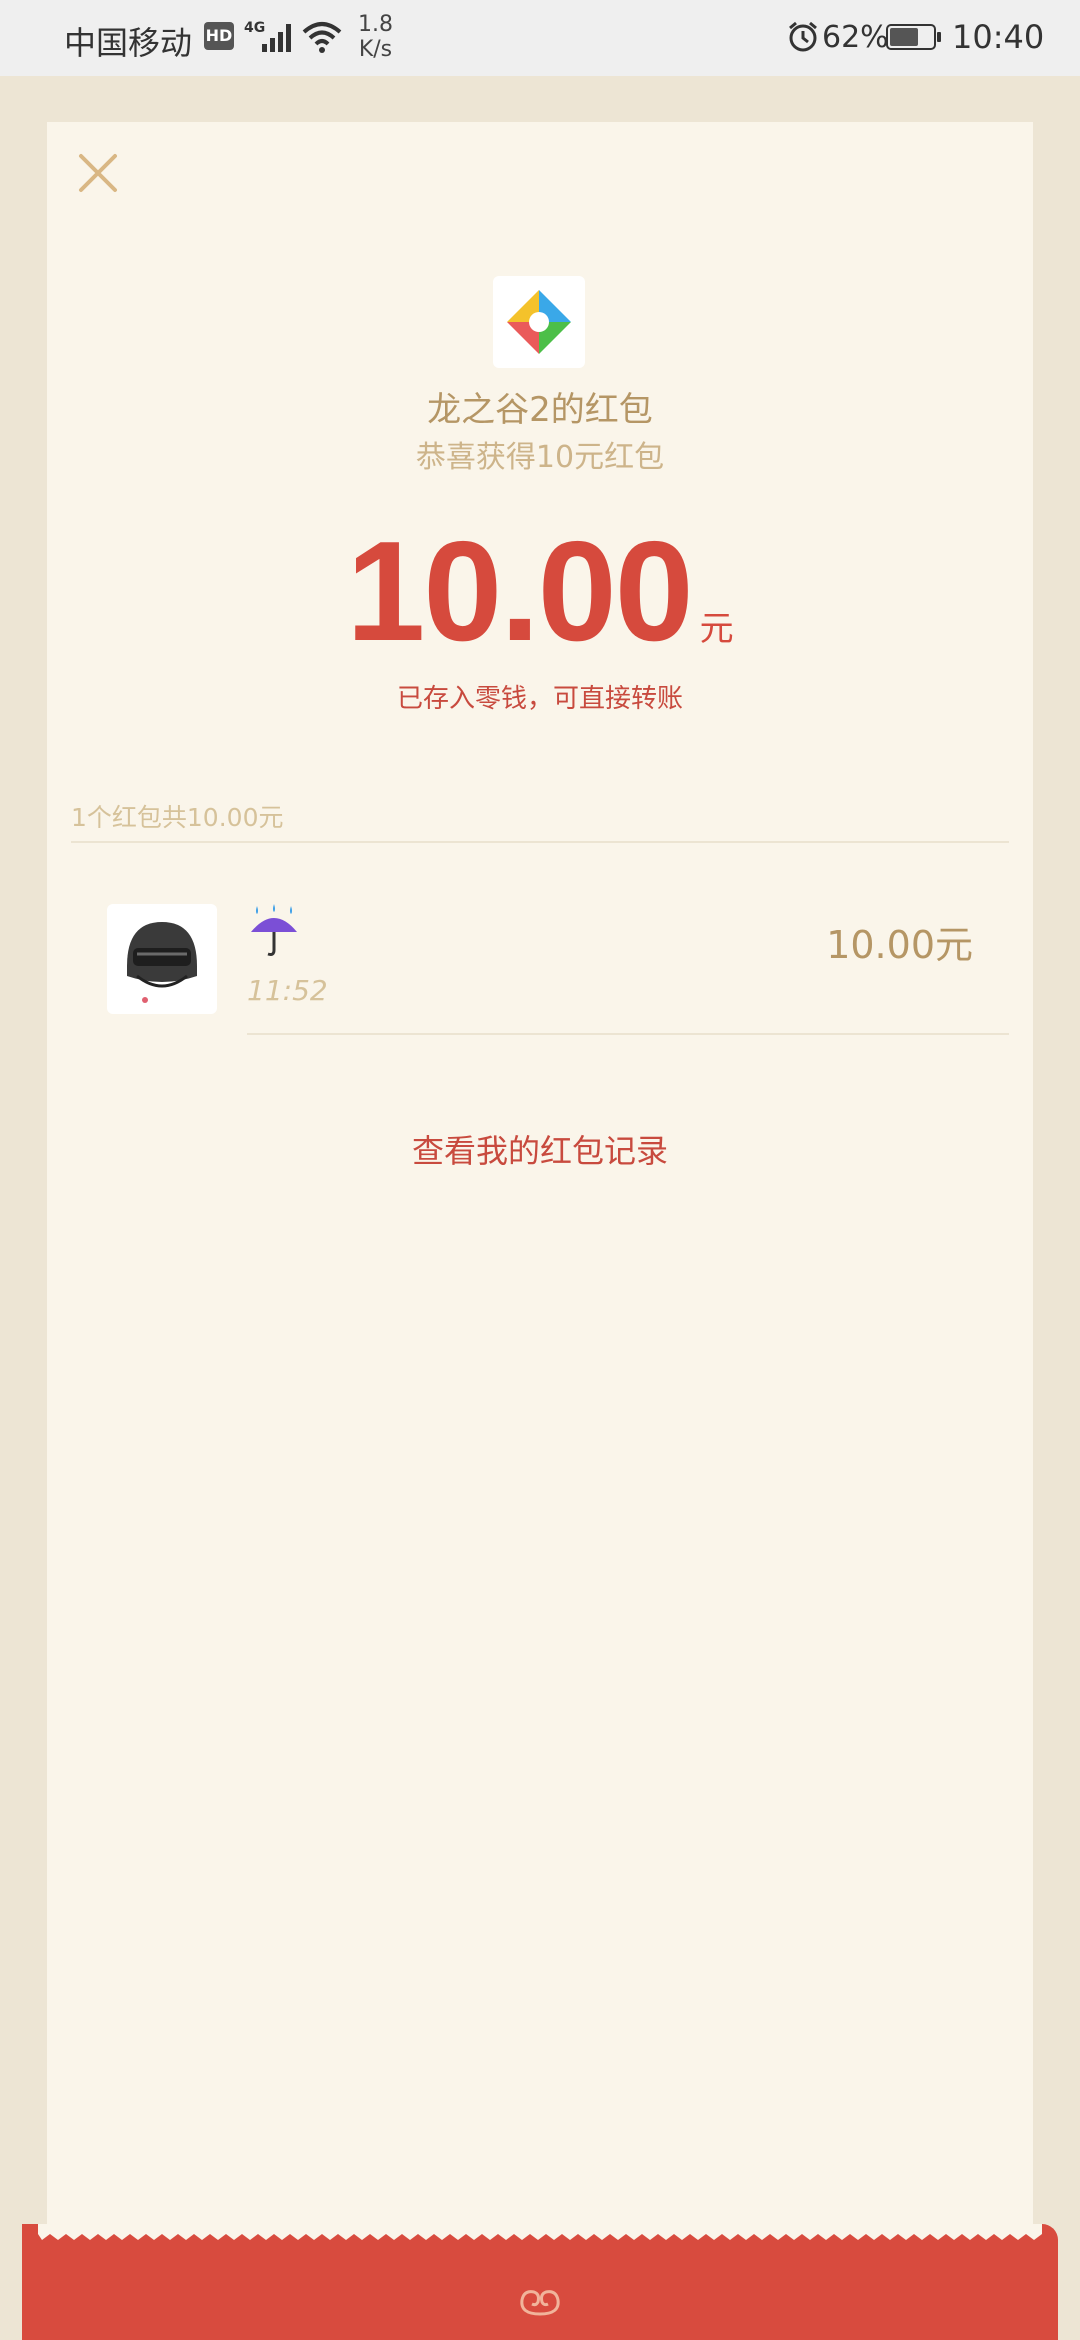 Image resolution: width=1080 pixels, height=2340 pixels. I want to click on wifi-icon, so click(322, 37).